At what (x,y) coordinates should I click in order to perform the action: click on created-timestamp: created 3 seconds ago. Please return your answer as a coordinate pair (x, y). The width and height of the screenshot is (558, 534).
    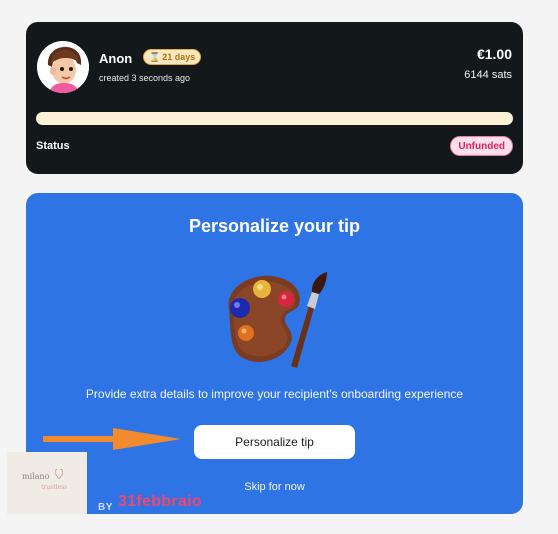
    Looking at the image, I should click on (145, 78).